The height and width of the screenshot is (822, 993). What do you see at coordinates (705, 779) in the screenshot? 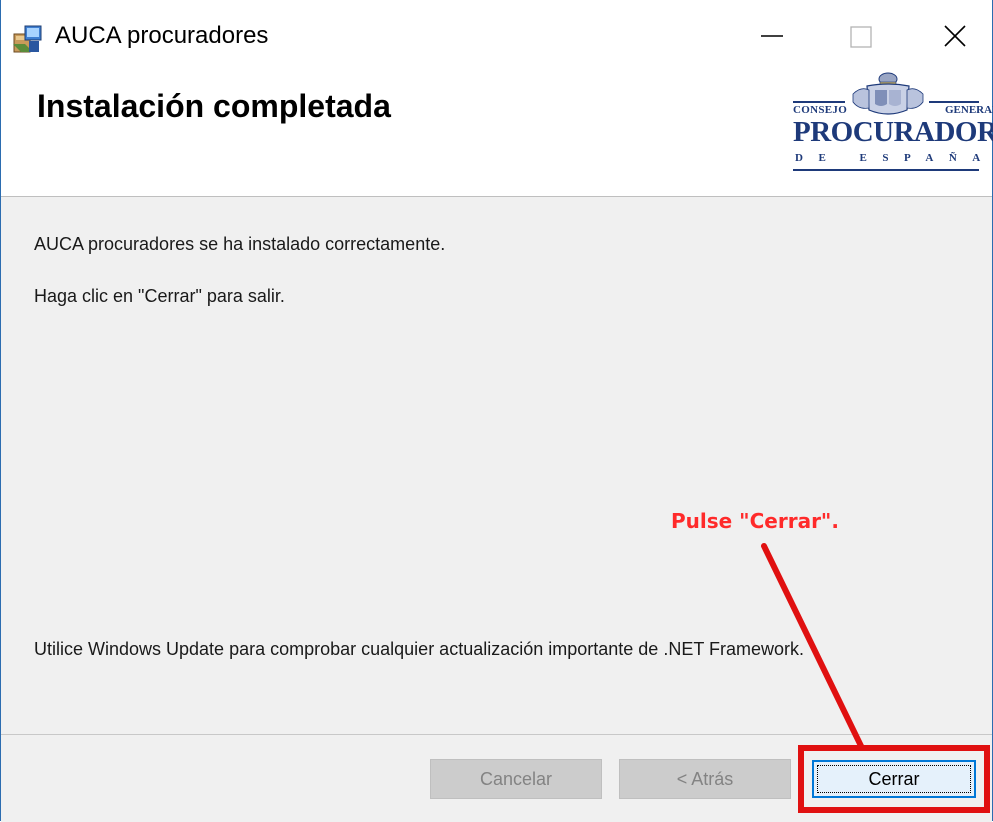
I see `back-button: < Atrás` at bounding box center [705, 779].